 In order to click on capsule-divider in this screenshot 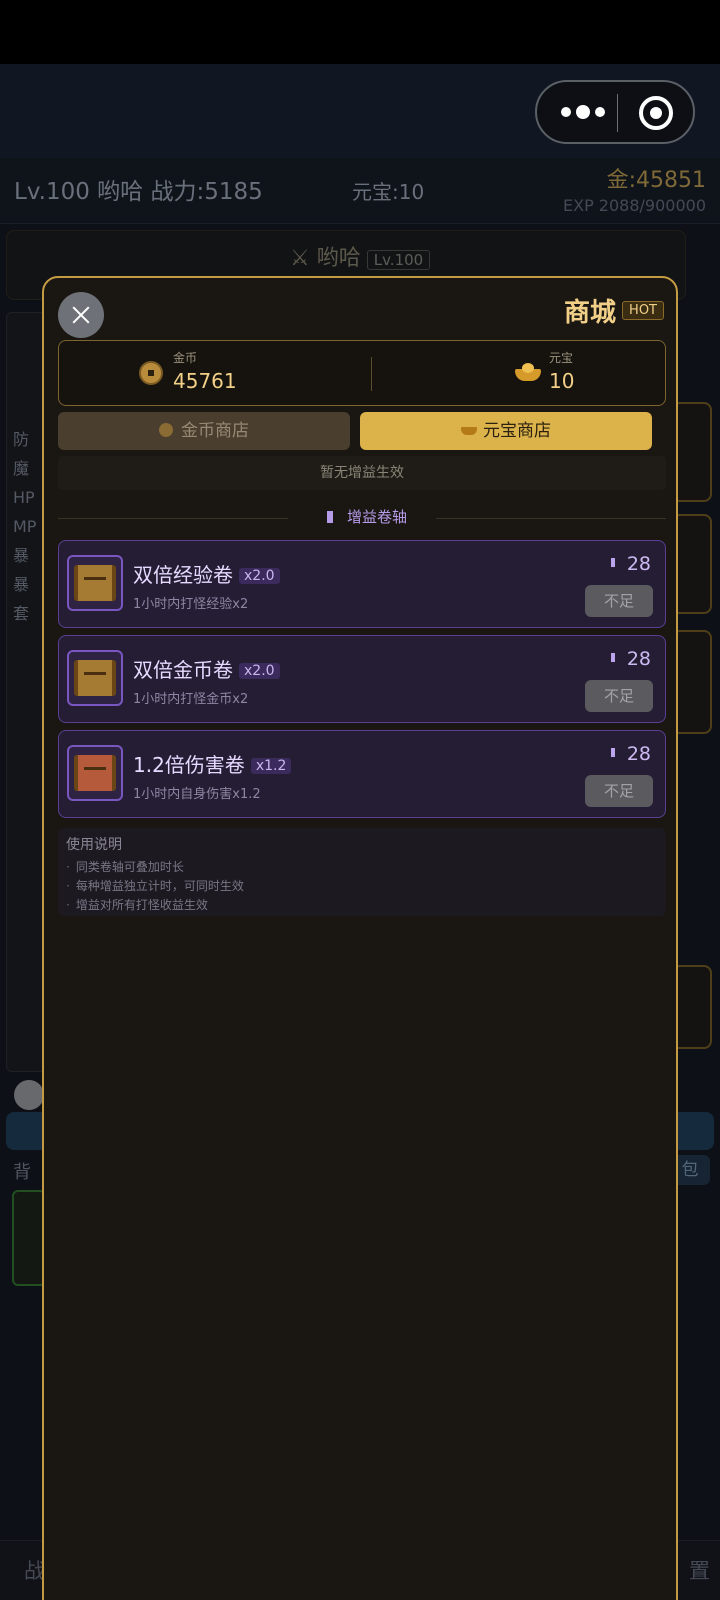, I will do `click(617, 113)`.